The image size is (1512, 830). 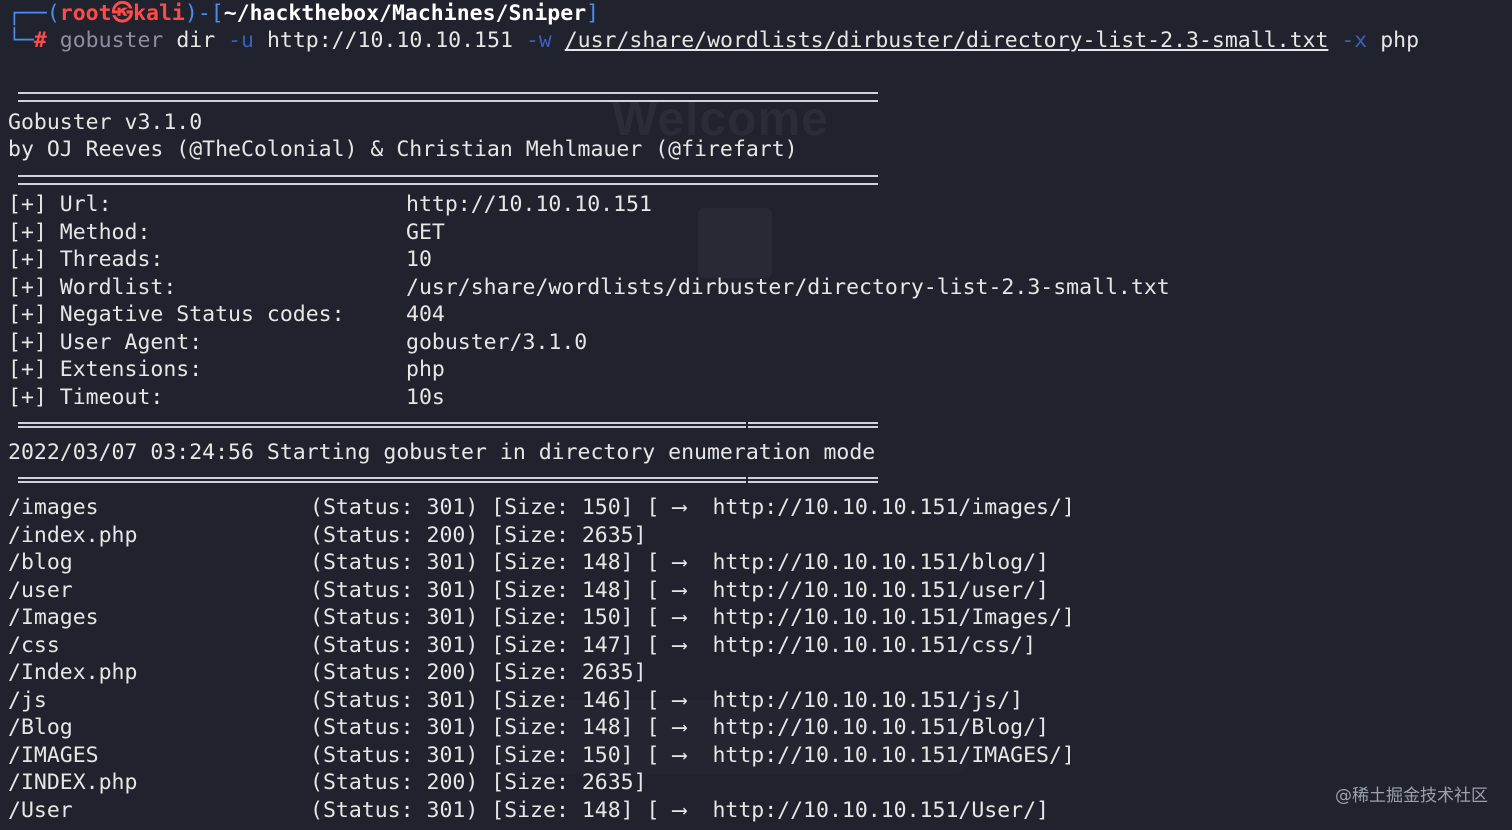 I want to click on result-path: /IMAGES, so click(x=53, y=755).